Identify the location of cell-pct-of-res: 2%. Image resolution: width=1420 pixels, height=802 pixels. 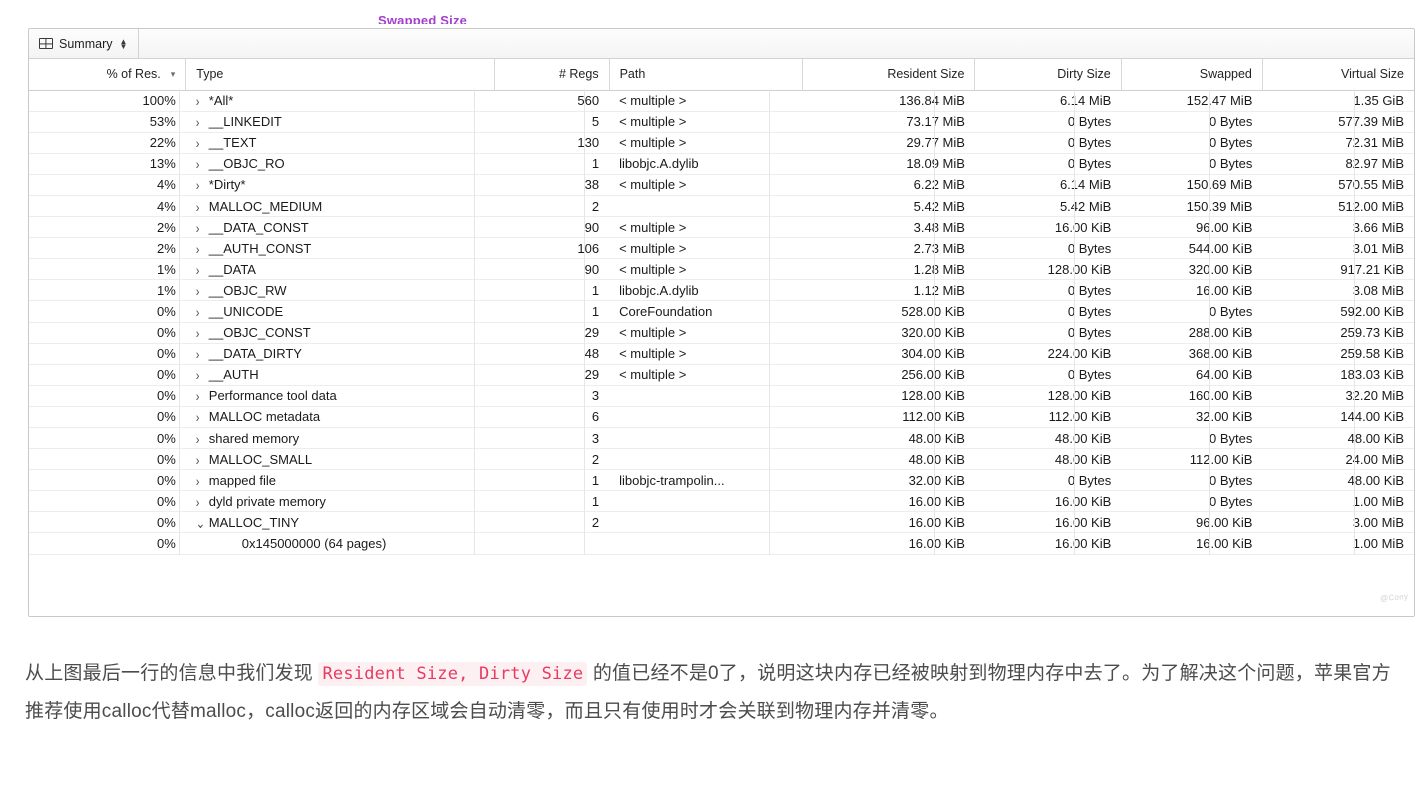
(107, 227).